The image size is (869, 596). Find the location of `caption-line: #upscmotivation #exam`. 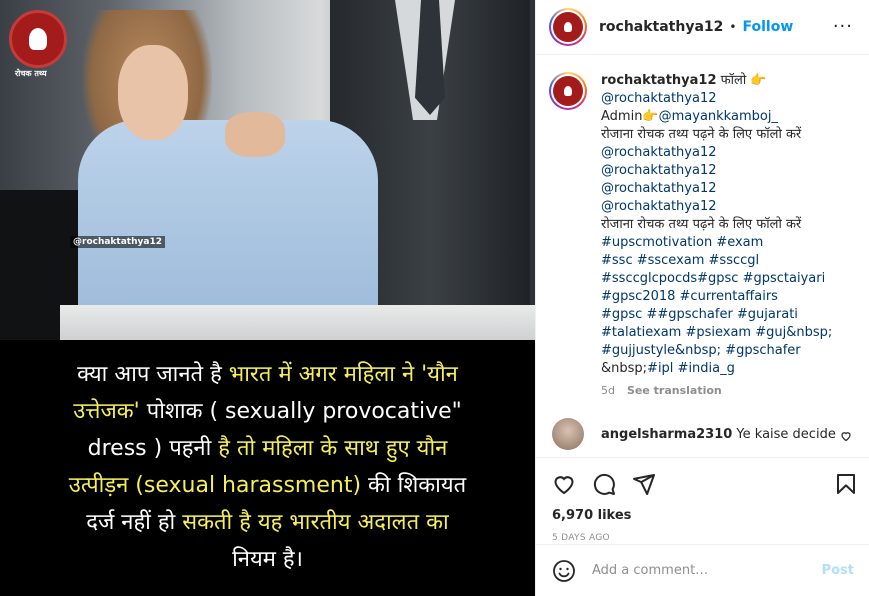

caption-line: #upscmotivation #exam is located at coordinates (716, 243).